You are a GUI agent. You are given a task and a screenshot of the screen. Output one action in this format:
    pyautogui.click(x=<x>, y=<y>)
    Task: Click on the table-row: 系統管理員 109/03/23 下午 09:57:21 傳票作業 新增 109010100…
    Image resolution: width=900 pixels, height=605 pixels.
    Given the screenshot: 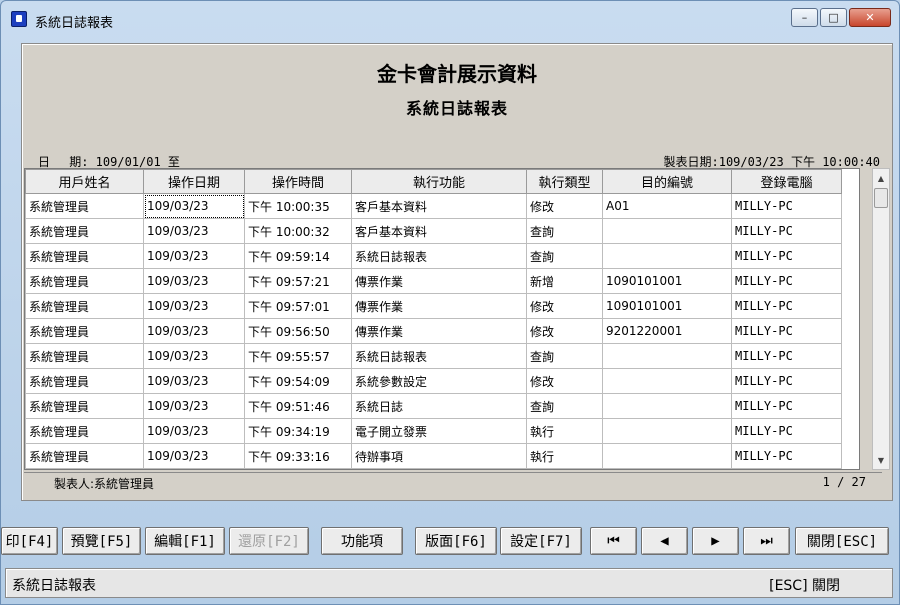 What is the action you would take?
    pyautogui.click(x=433, y=281)
    